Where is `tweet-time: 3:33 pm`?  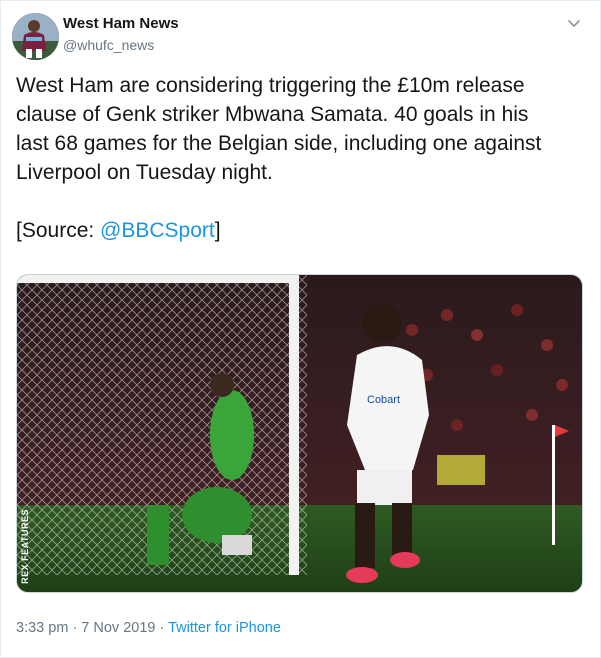 tweet-time: 3:33 pm is located at coordinates (42, 628).